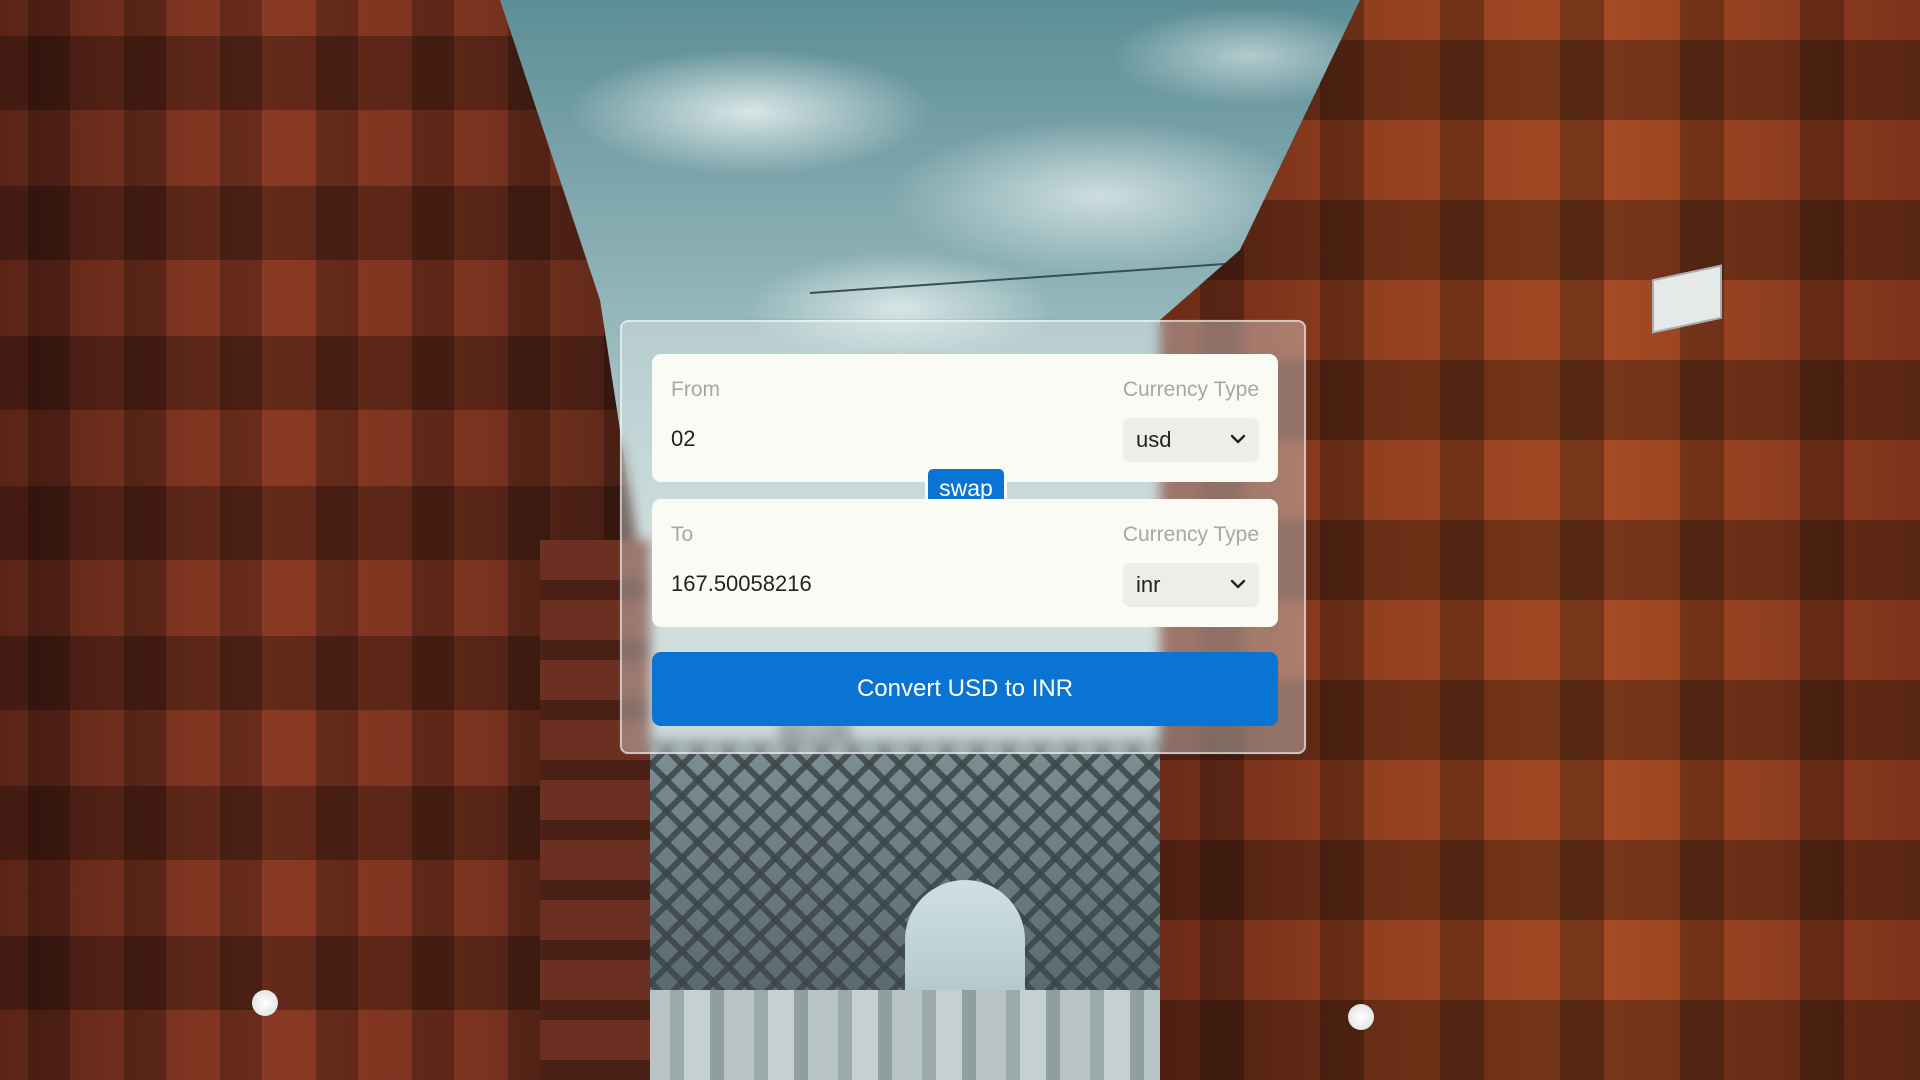 This screenshot has height=1080, width=1920. What do you see at coordinates (965, 418) in the screenshot?
I see `from-panel: From Currency Type usd` at bounding box center [965, 418].